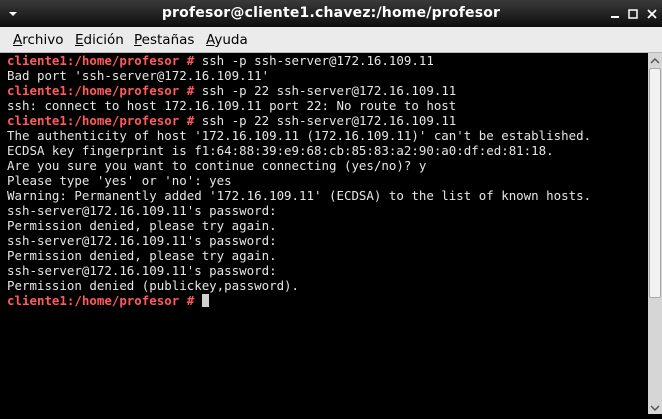 Image resolution: width=662 pixels, height=419 pixels. I want to click on scrollbar-thumb, so click(655, 183).